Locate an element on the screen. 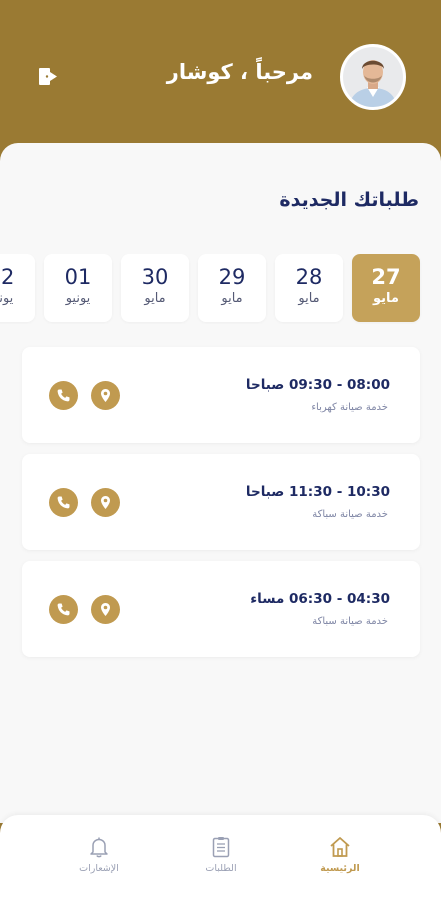 This screenshot has height=900, width=441. date-day: 01 is located at coordinates (78, 277).